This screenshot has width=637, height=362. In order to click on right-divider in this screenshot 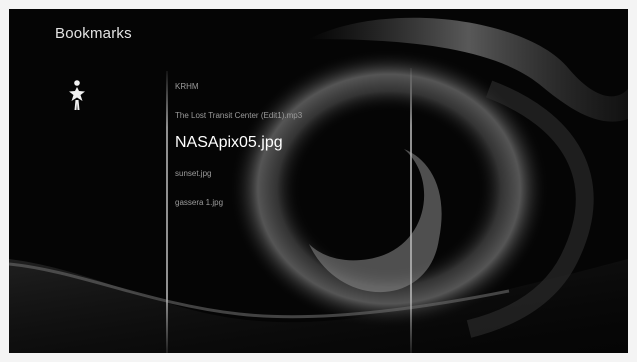, I will do `click(411, 210)`.